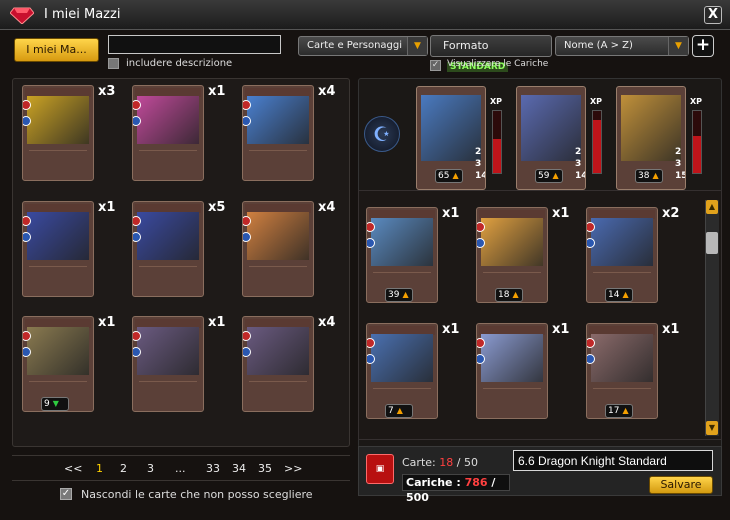 The height and width of the screenshot is (520, 730). Describe the element at coordinates (213, 468) in the screenshot. I see `page-33: 33` at that location.